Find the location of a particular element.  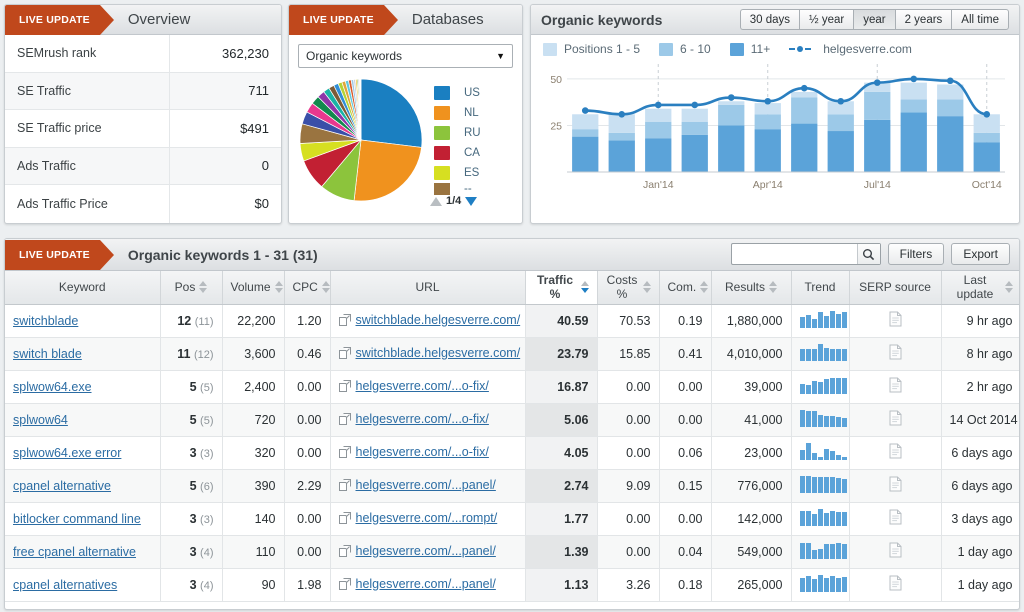

export-button: Export is located at coordinates (980, 254).